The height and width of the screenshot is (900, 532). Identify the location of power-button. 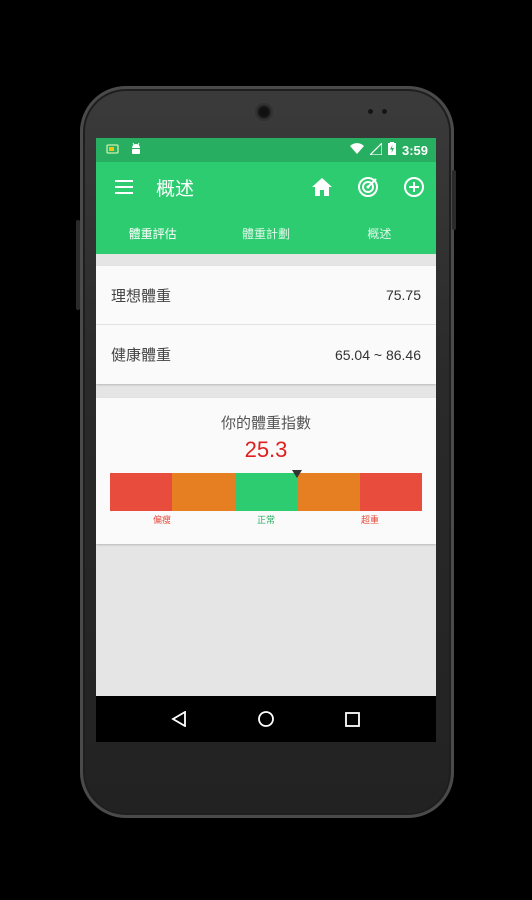
(454, 200).